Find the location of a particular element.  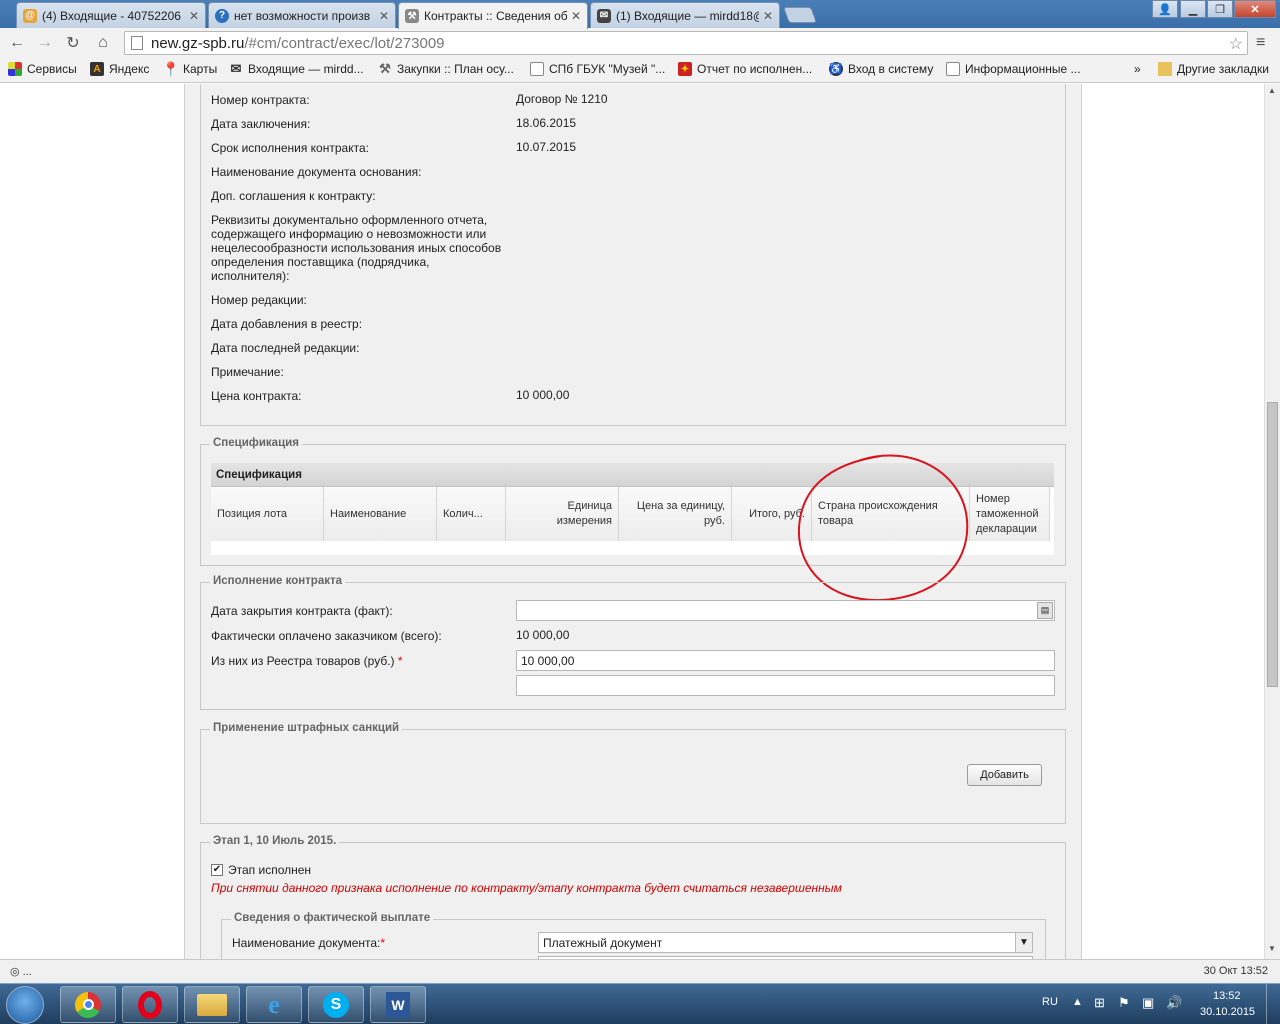

folder-icon is located at coordinates (1165, 69).